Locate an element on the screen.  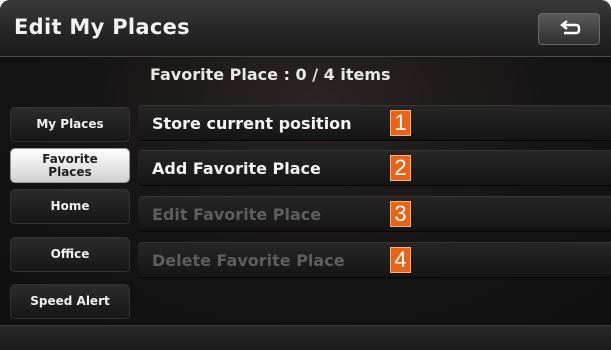
sidebar-item-favorite-places: Favorite Places is located at coordinates (70, 165).